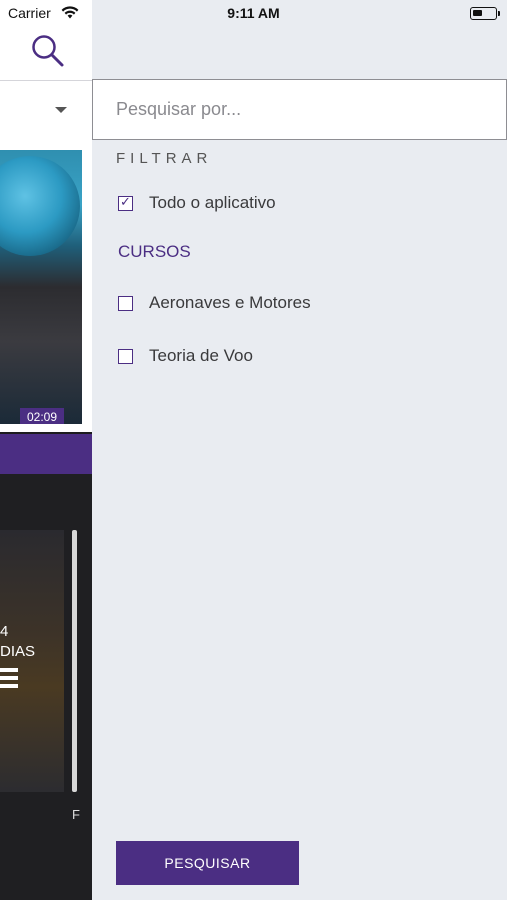  Describe the element at coordinates (230, 302) in the screenshot. I see `course-label: Aeronaves e Motores` at that location.